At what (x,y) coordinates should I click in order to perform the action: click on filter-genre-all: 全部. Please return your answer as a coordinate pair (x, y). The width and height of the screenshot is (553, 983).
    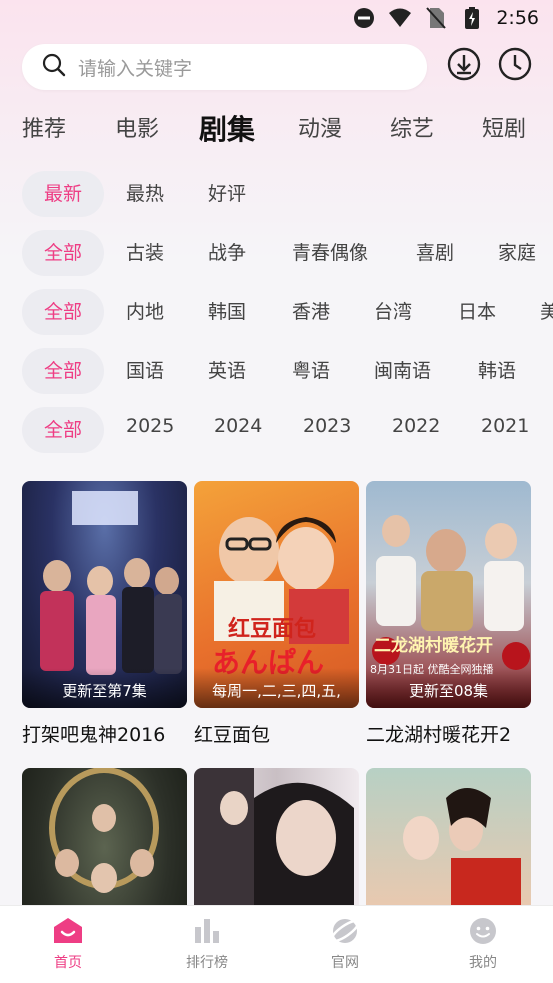
    Looking at the image, I should click on (63, 253).